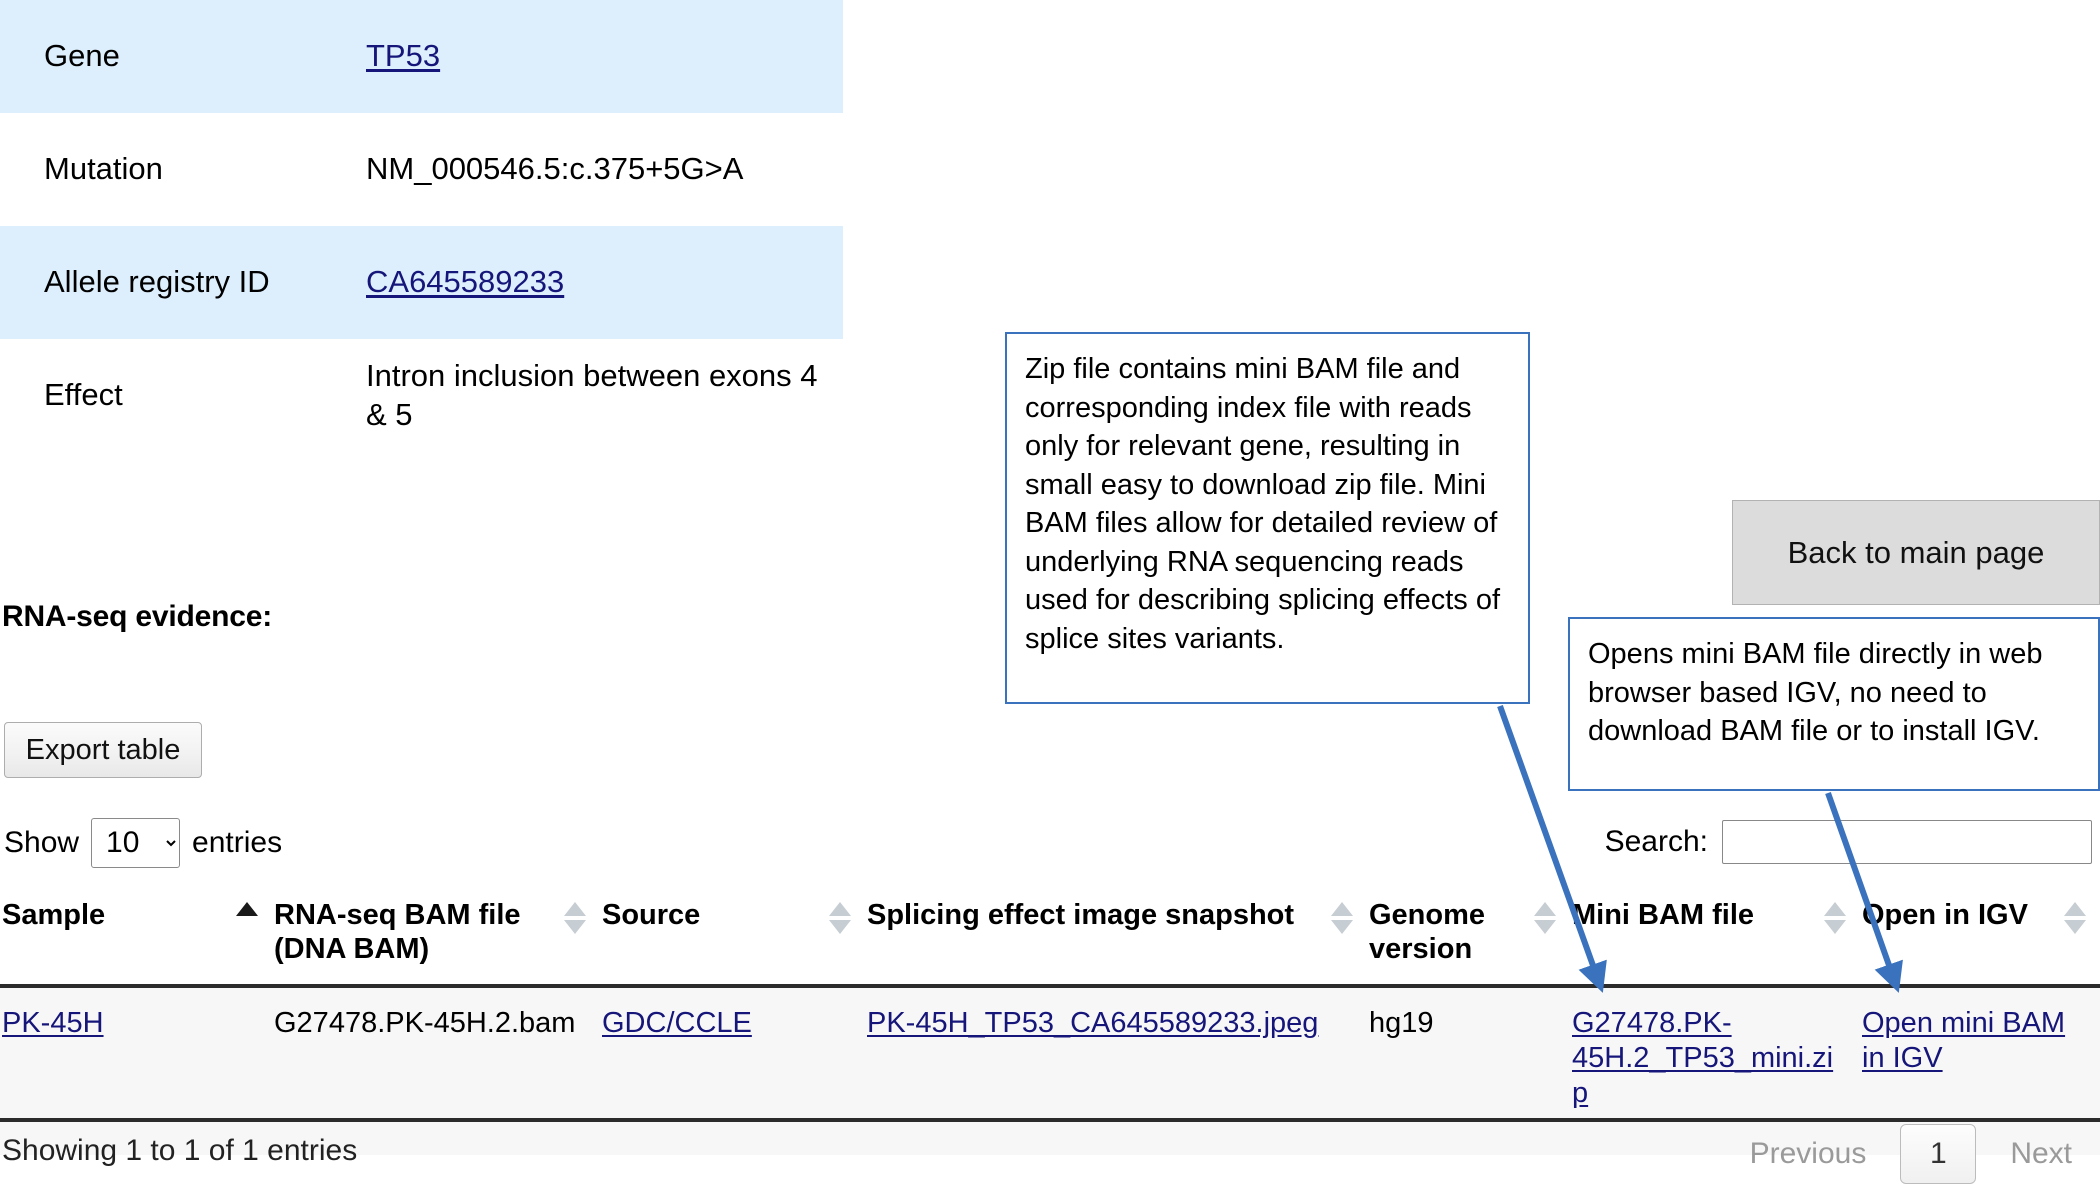 This screenshot has height=1191, width=2100. I want to click on snapshot-link: PK-45H_TP53_CA645589233.jpeg, so click(1092, 1023).